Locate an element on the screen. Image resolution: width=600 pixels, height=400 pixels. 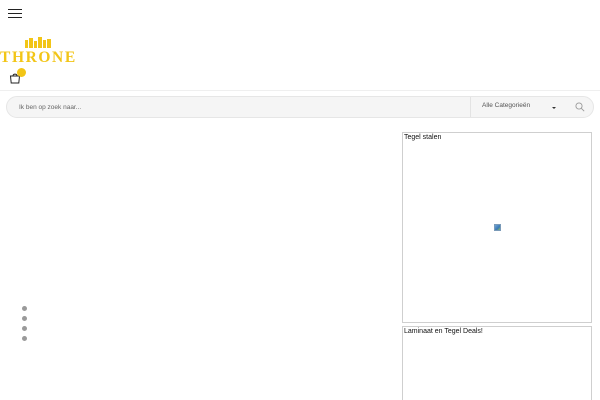
site-logo: THRONE is located at coordinates (40, 52).